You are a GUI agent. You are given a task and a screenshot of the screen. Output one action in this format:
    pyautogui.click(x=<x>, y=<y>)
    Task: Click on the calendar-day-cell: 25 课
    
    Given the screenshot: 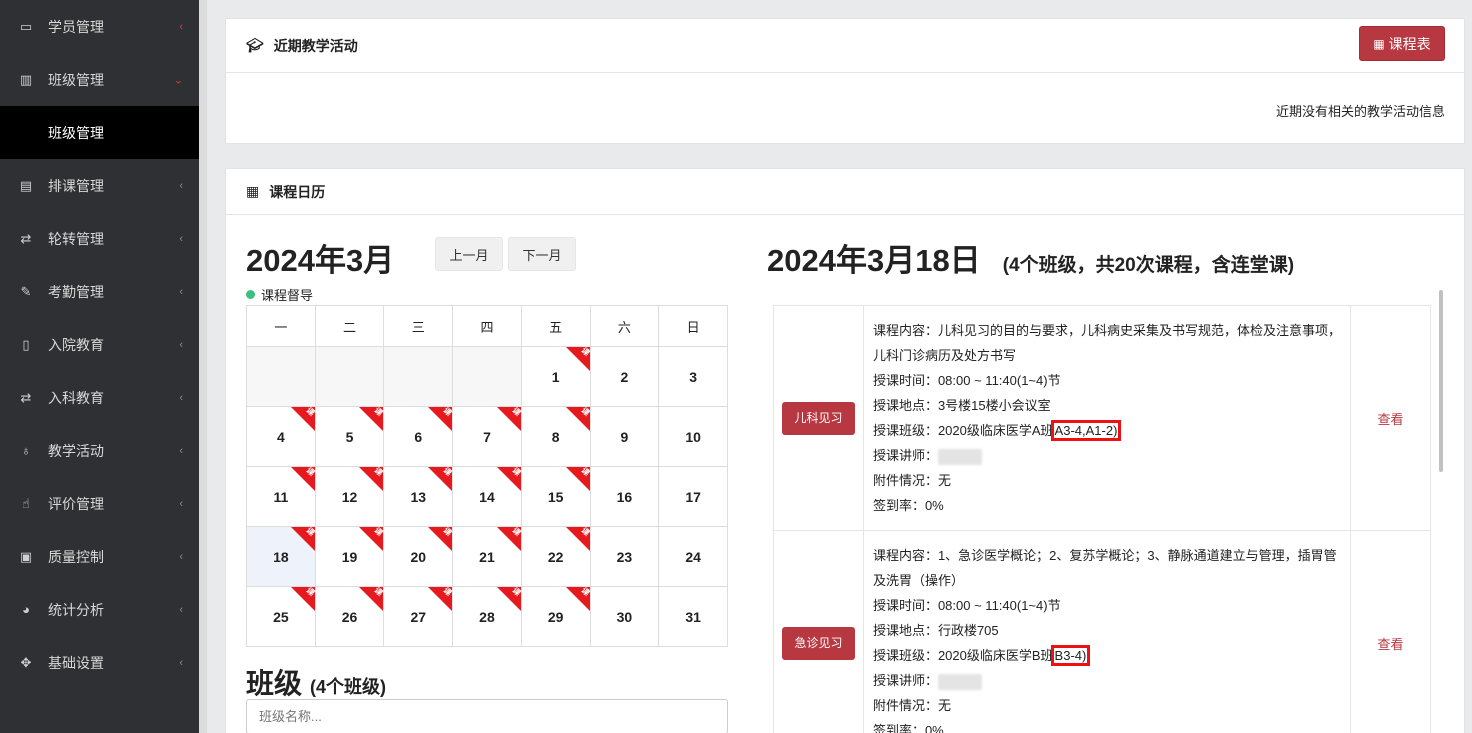 What is the action you would take?
    pyautogui.click(x=281, y=616)
    